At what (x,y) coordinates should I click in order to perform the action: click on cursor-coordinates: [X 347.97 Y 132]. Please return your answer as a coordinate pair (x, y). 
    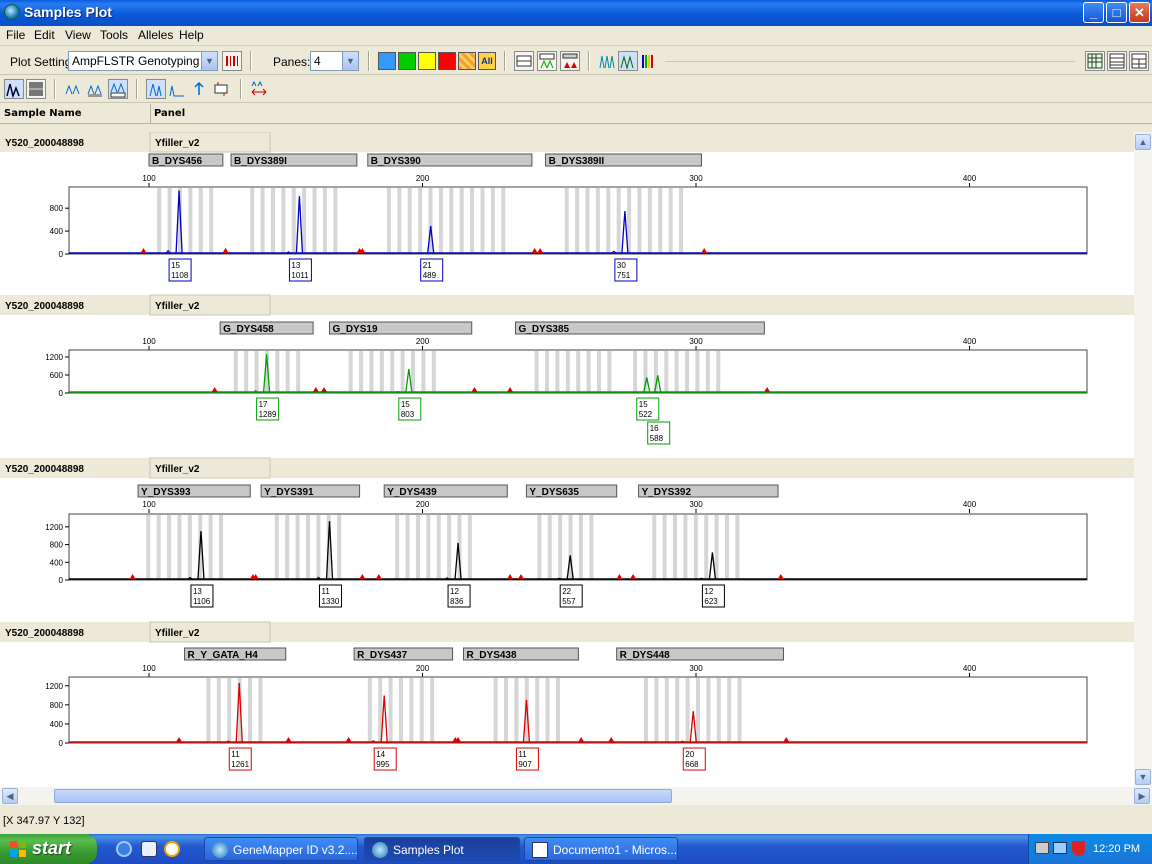
    Looking at the image, I should click on (44, 821).